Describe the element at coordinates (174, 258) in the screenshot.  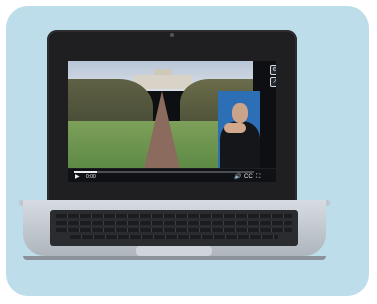
I see `laptop-base-edge` at that location.